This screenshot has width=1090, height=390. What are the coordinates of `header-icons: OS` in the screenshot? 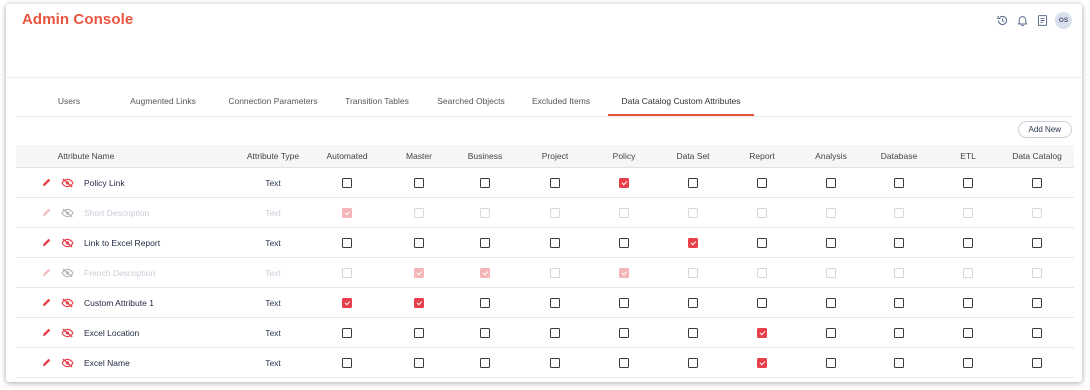 It's located at (1033, 20).